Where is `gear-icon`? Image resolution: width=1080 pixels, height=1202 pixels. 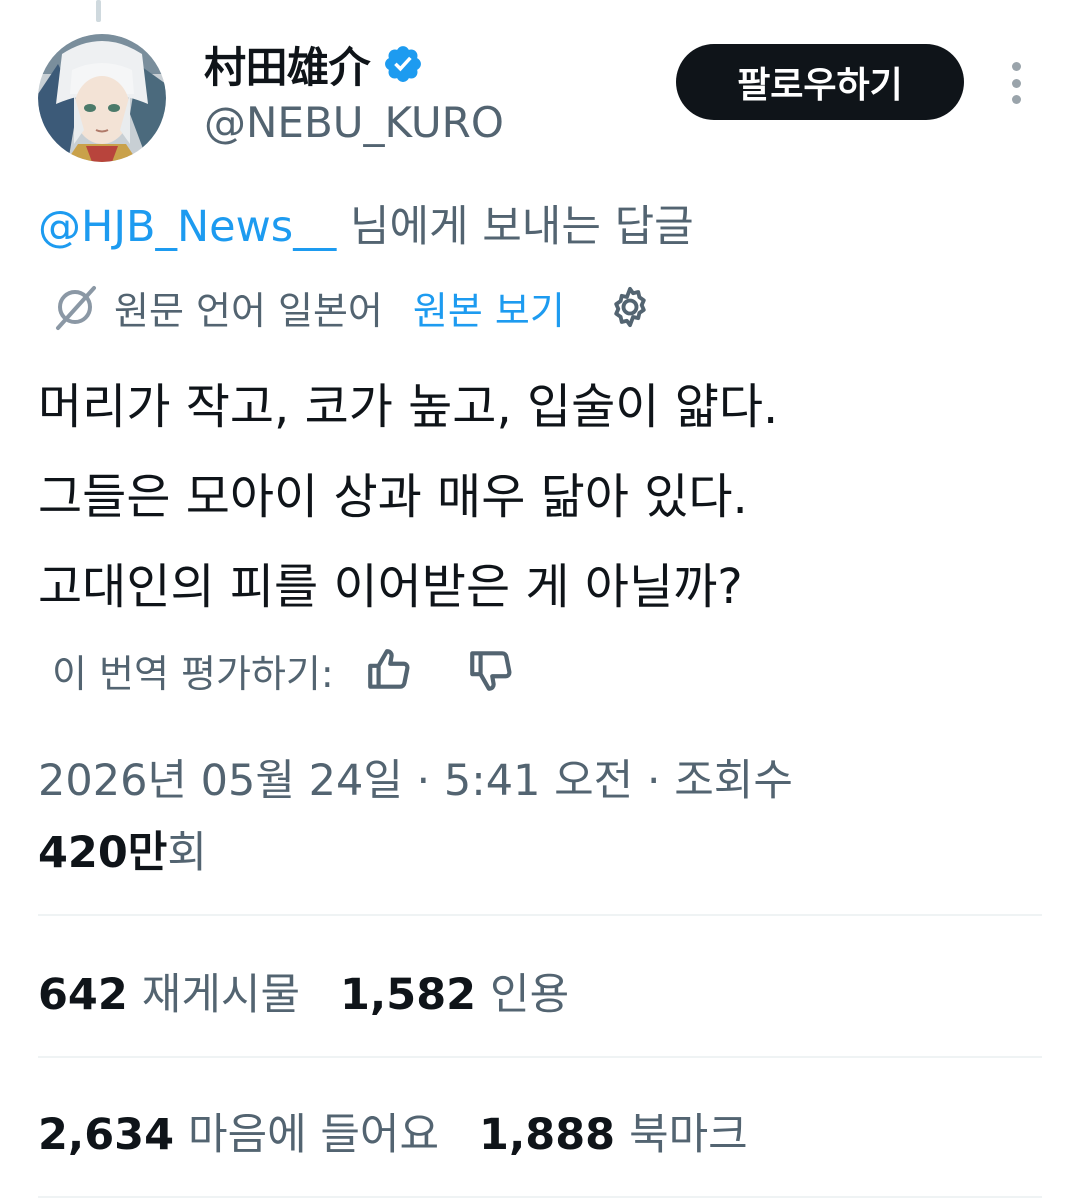 gear-icon is located at coordinates (630, 307).